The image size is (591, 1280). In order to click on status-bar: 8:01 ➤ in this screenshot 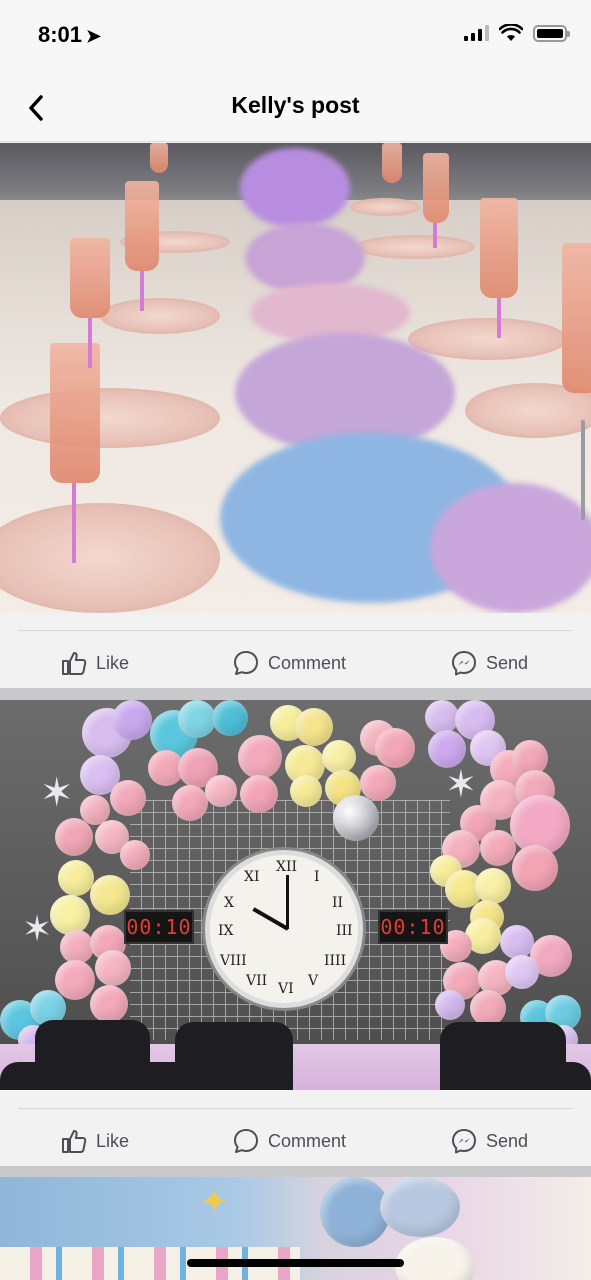, I will do `click(295, 36)`.